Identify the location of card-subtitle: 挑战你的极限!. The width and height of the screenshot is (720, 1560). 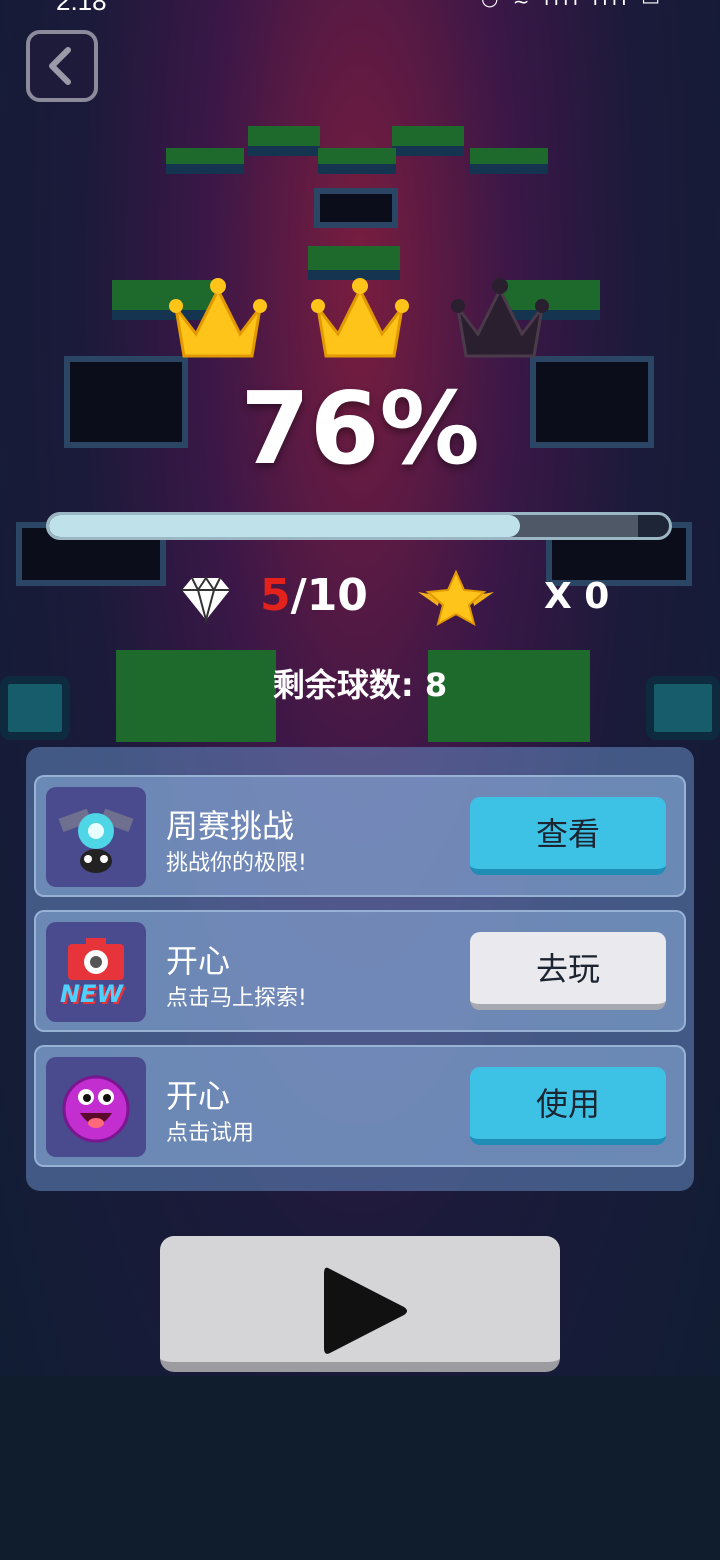
(236, 863).